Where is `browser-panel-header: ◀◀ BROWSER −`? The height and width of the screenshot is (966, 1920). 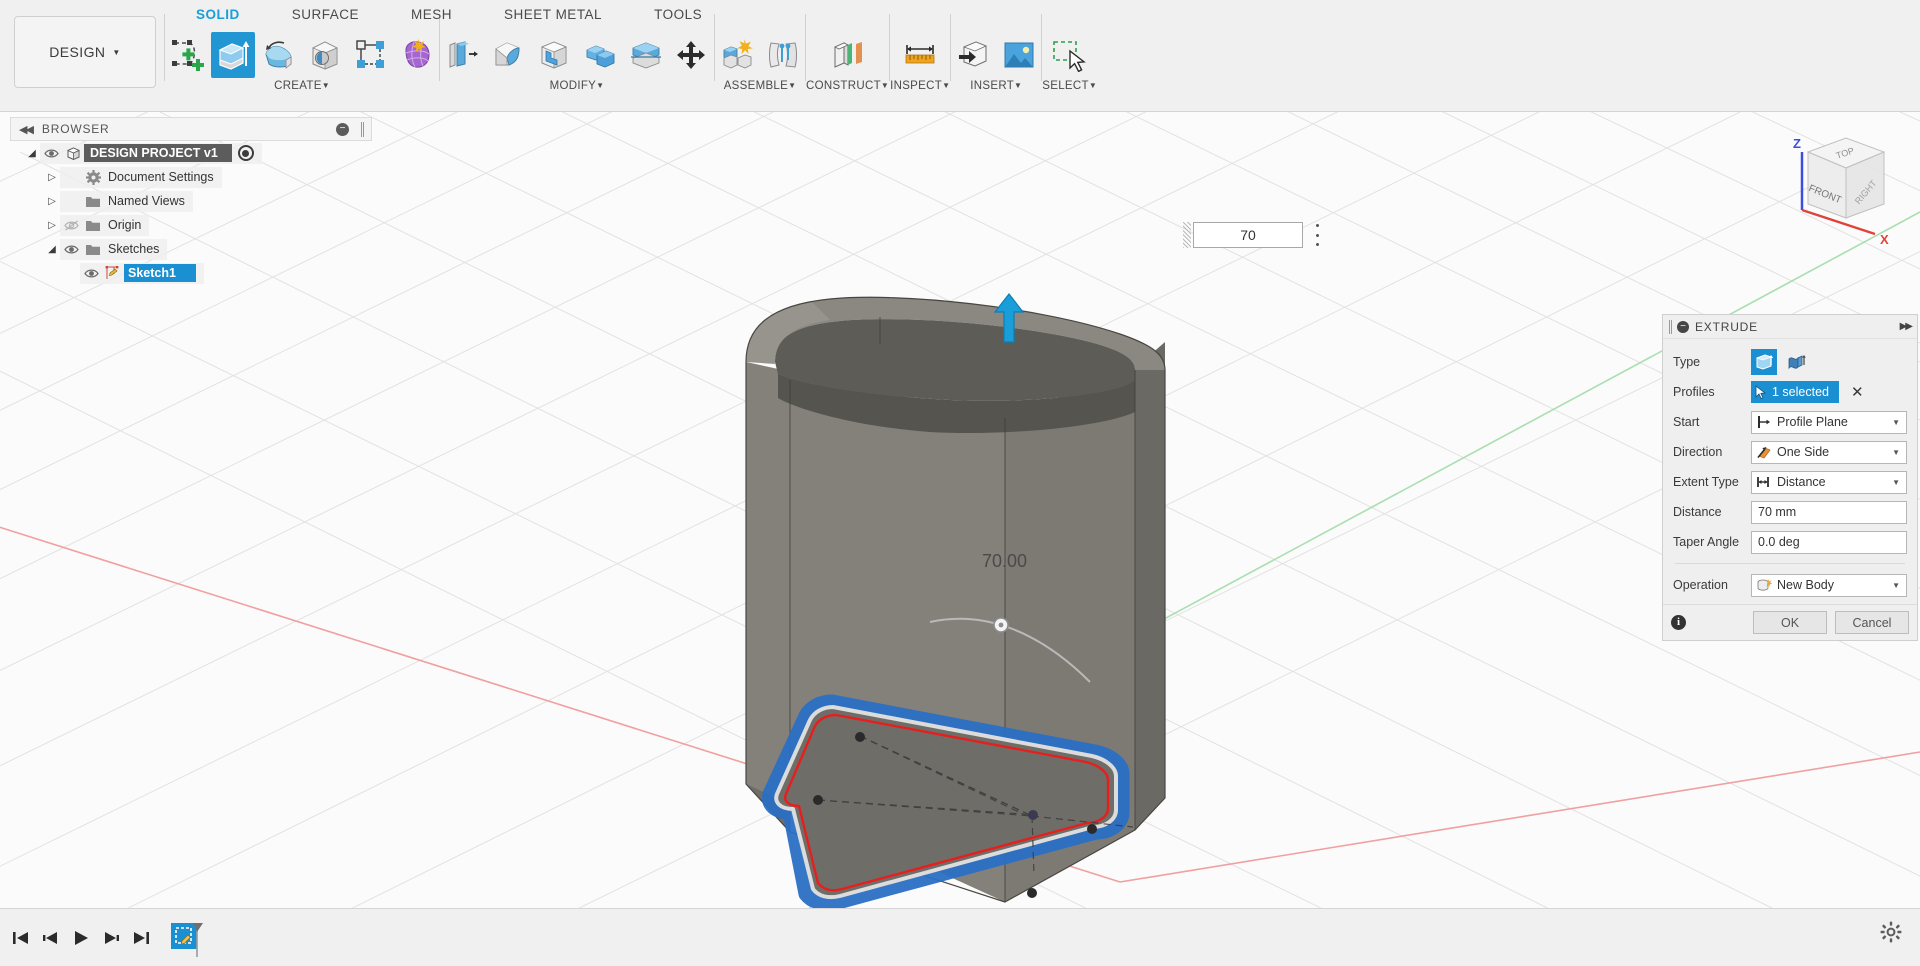 browser-panel-header: ◀◀ BROWSER − is located at coordinates (191, 129).